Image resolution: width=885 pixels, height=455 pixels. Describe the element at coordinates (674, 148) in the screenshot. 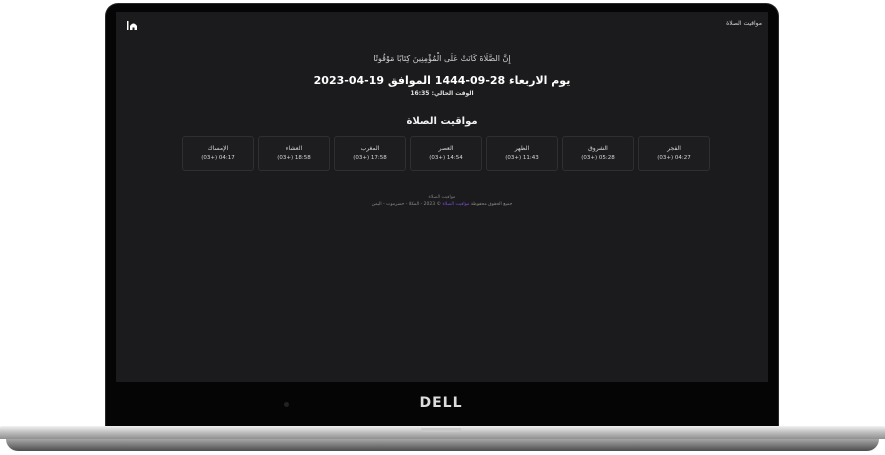

I see `prayer-name: الفجر` at that location.